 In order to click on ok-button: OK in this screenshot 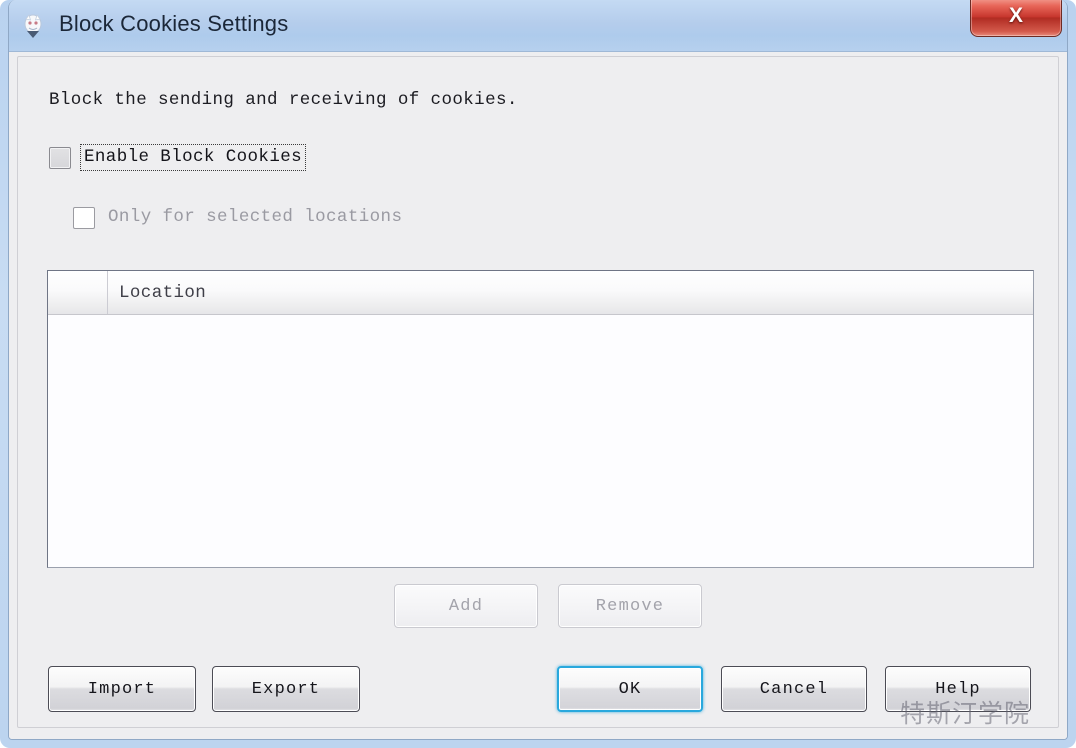, I will do `click(630, 689)`.